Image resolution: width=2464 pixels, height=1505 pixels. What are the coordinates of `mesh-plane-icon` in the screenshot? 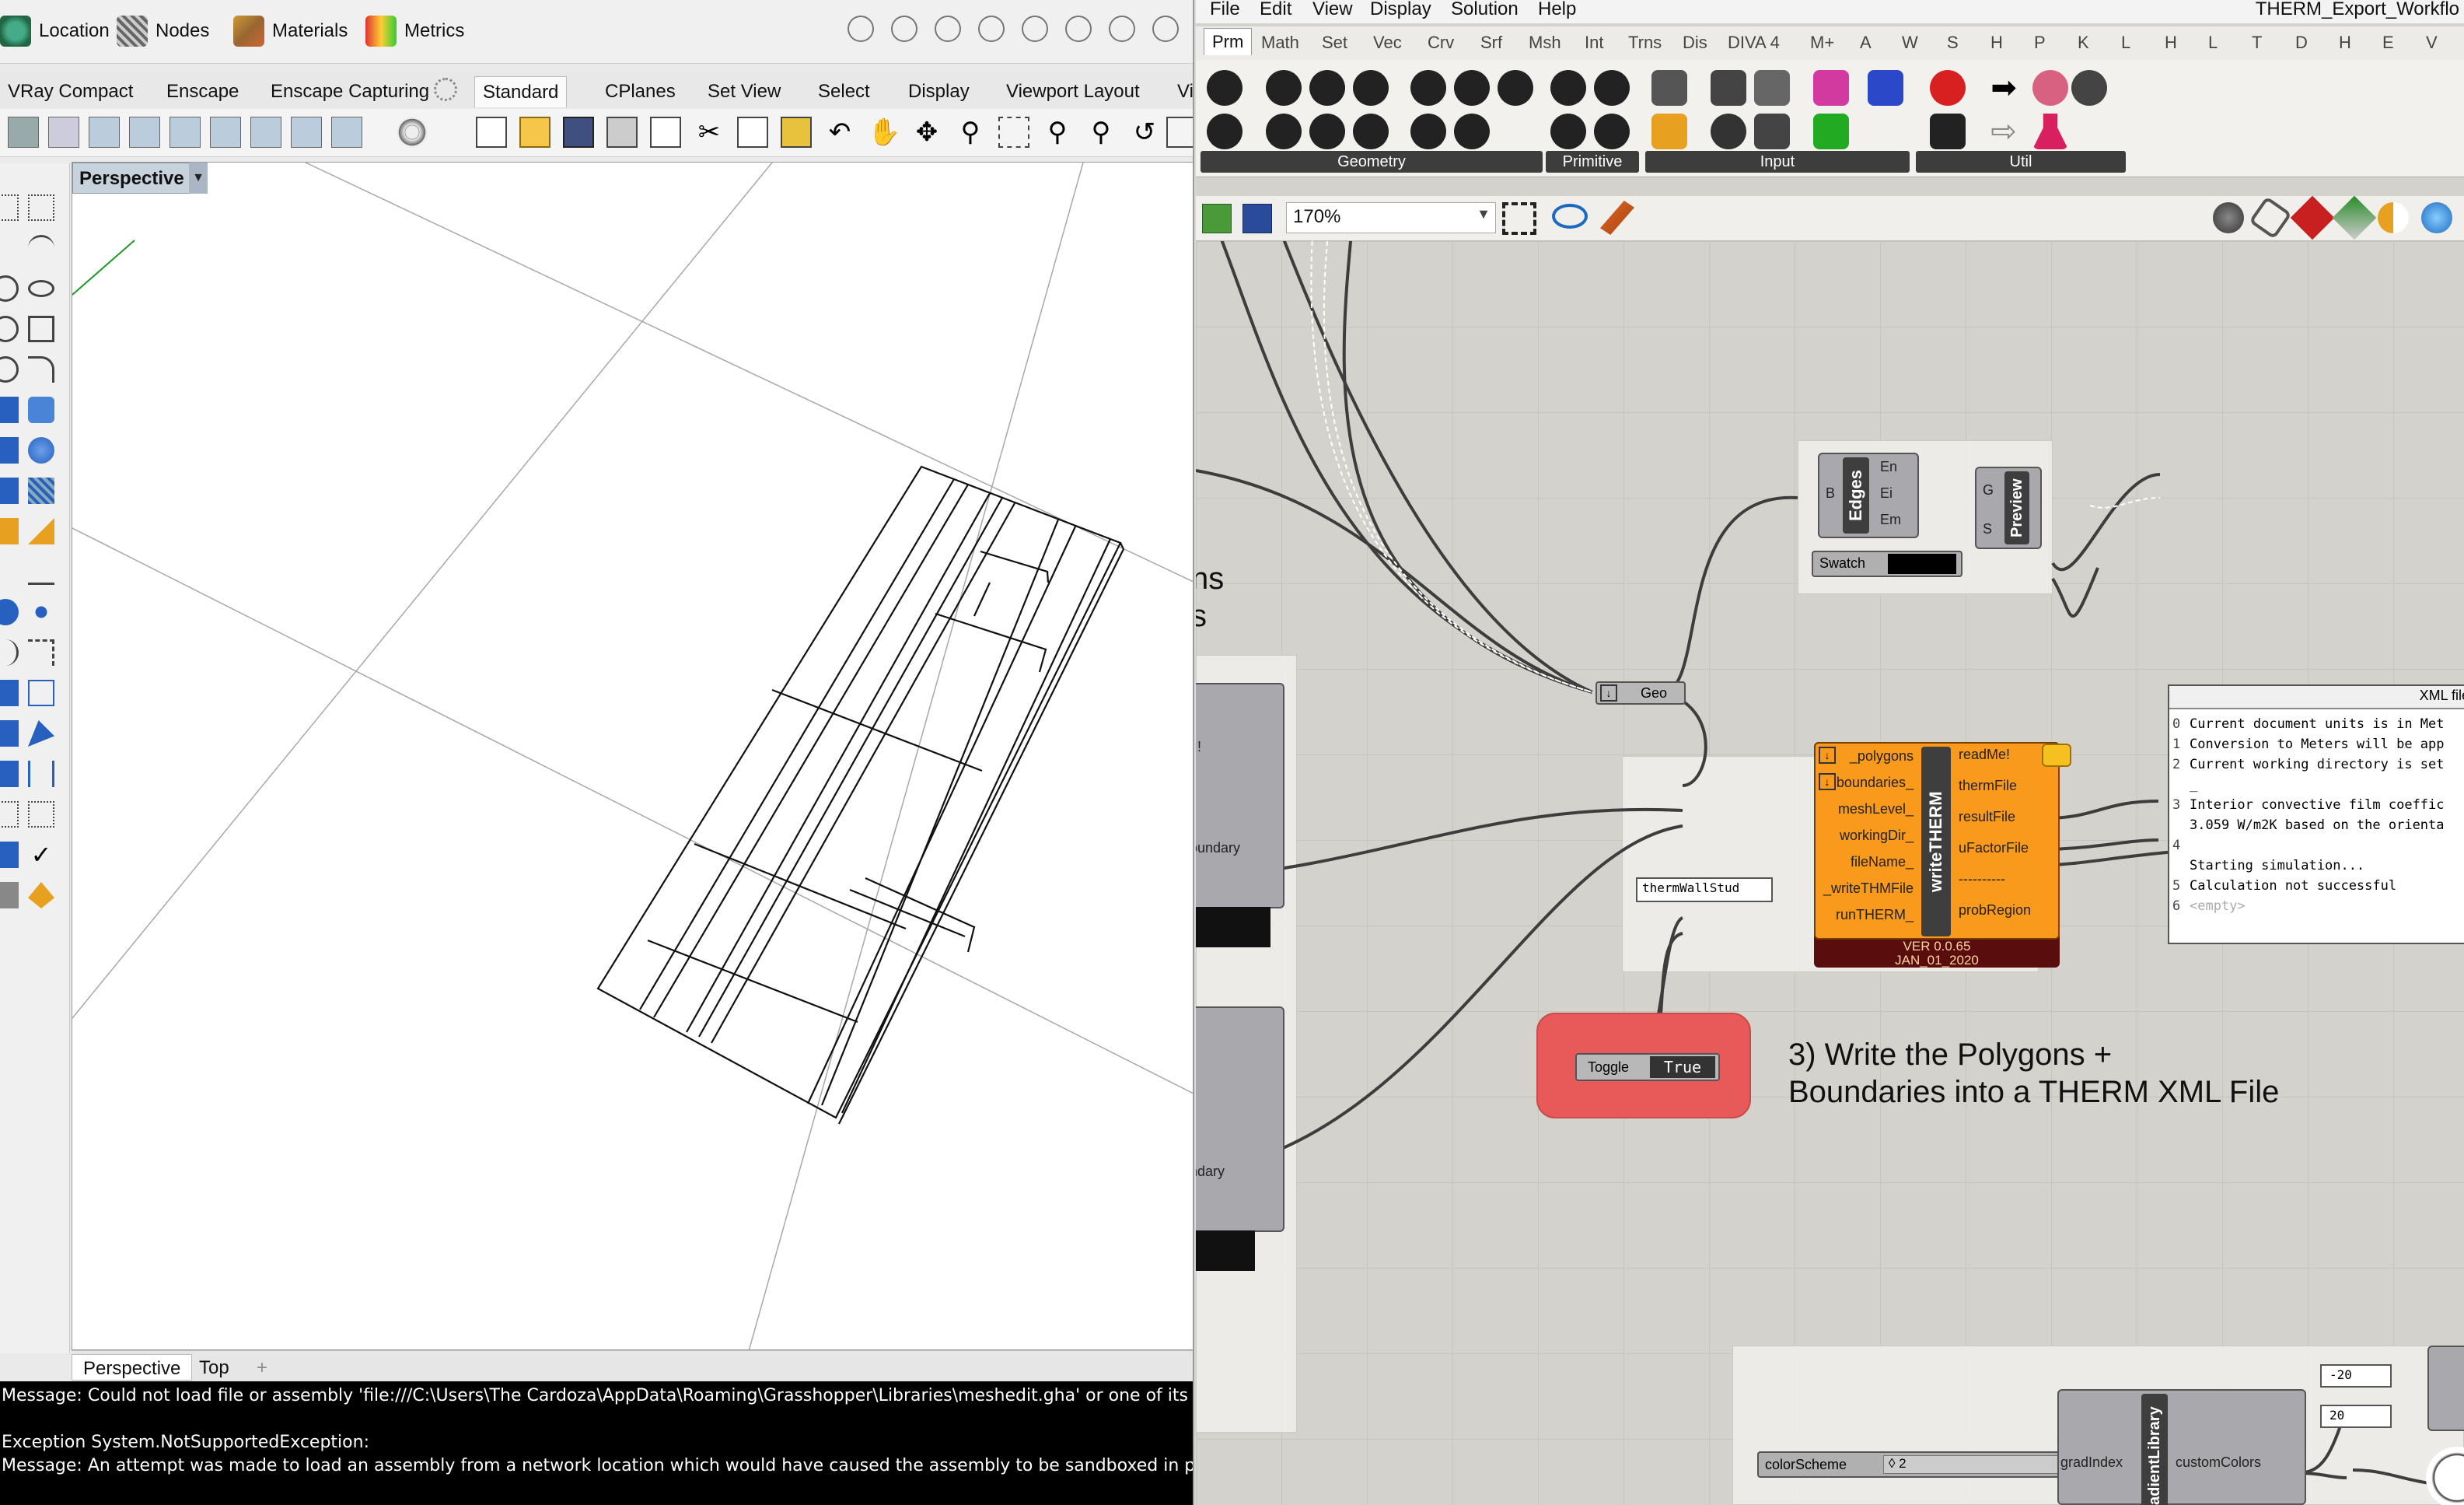 It's located at (41, 491).